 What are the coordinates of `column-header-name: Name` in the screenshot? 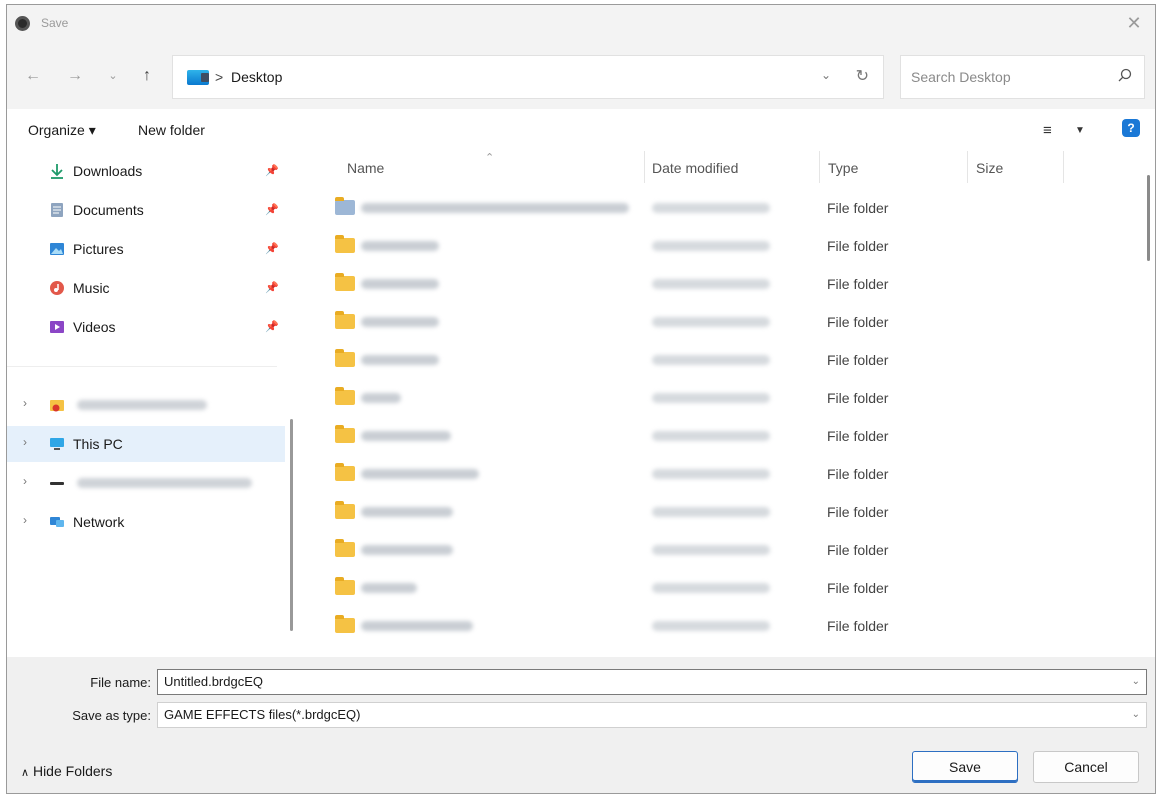 It's located at (365, 168).